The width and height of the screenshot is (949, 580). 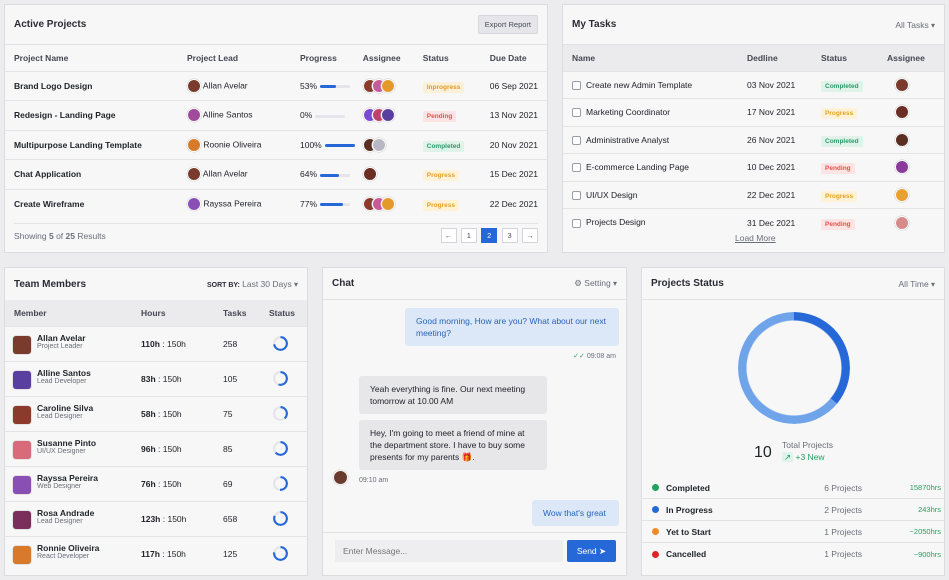 What do you see at coordinates (71, 413) in the screenshot?
I see `member-cell: Caroline Silva Lead Designer` at bounding box center [71, 413].